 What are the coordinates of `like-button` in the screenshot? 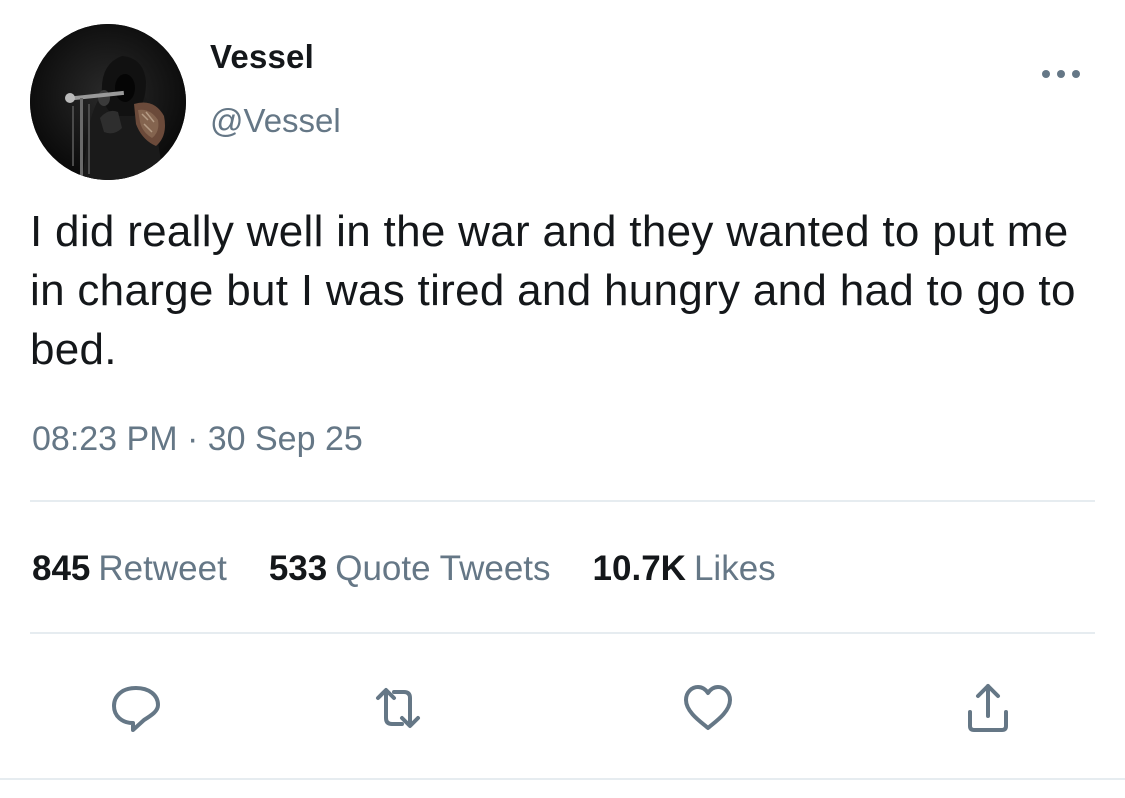 It's located at (708, 708).